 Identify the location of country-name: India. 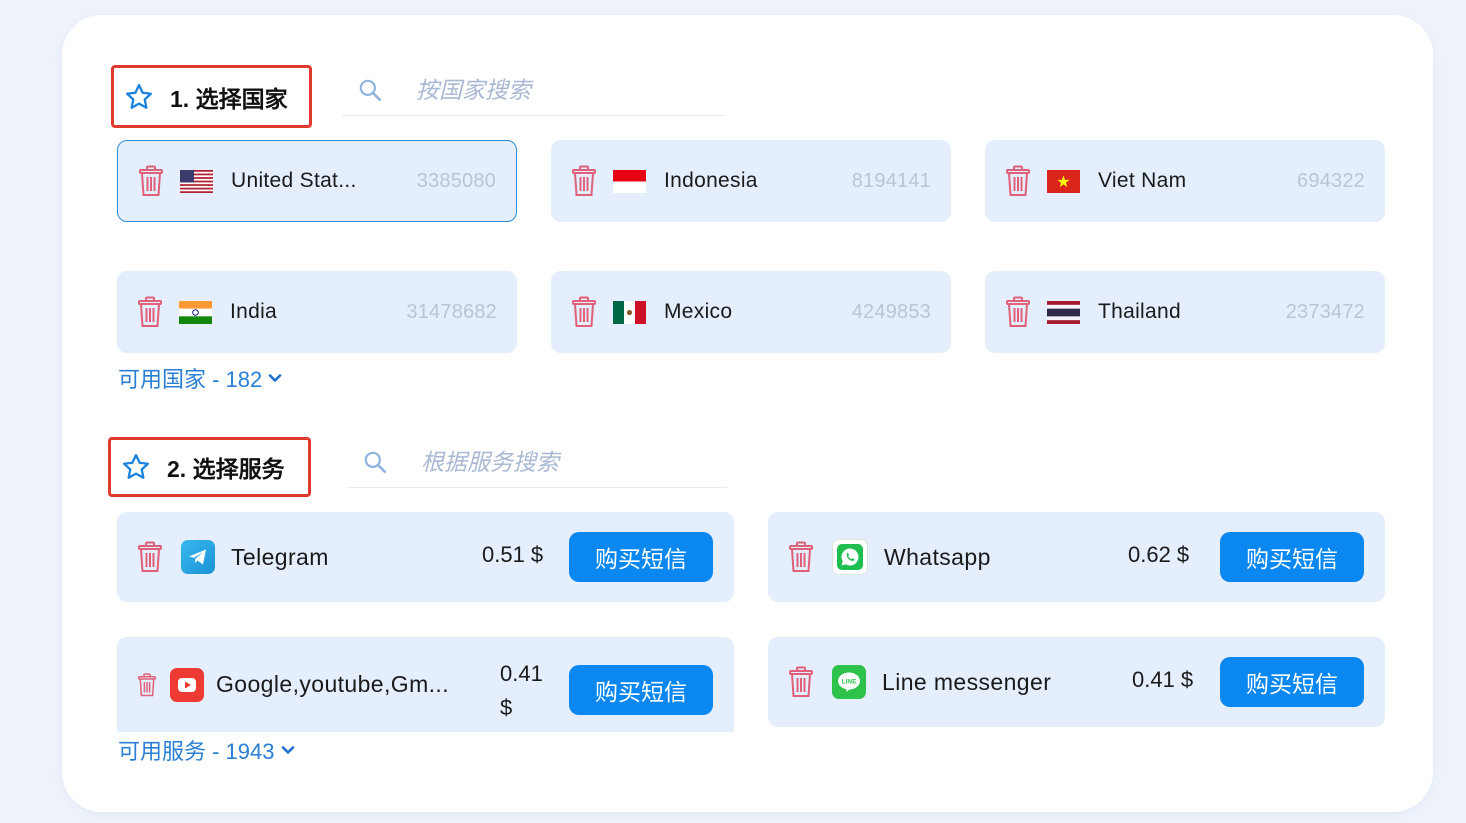
(254, 311).